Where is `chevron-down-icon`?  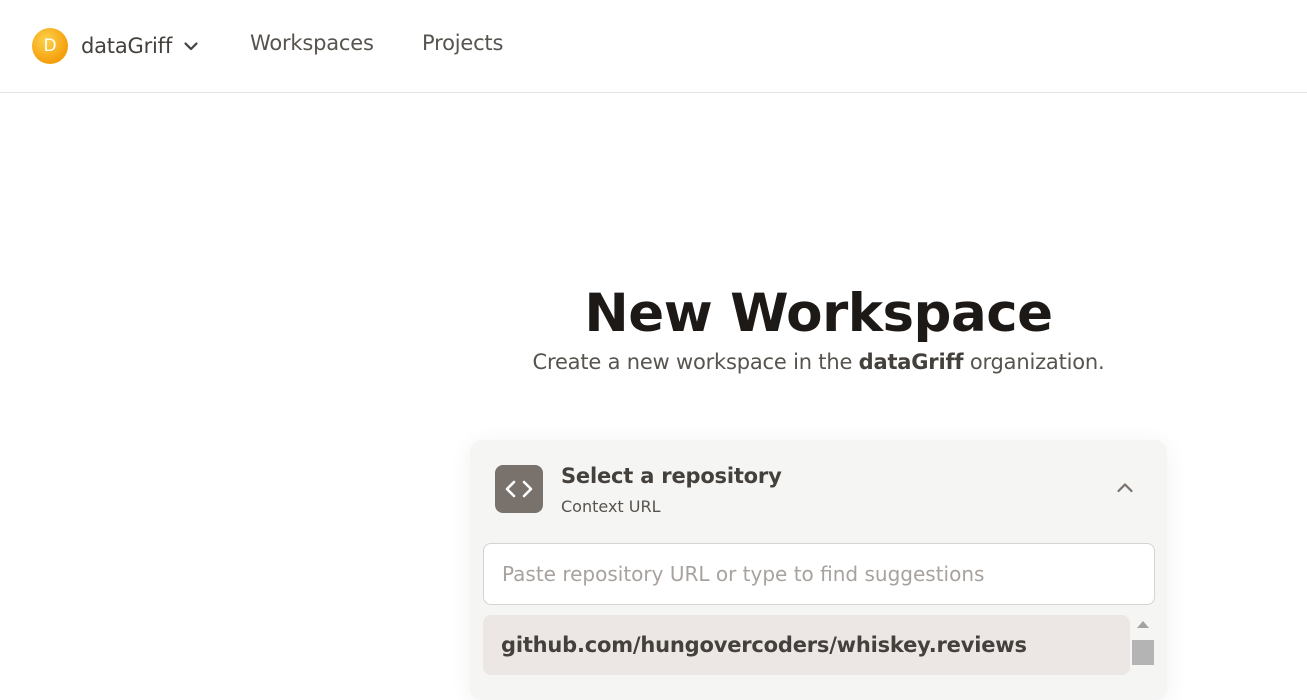 chevron-down-icon is located at coordinates (191, 46).